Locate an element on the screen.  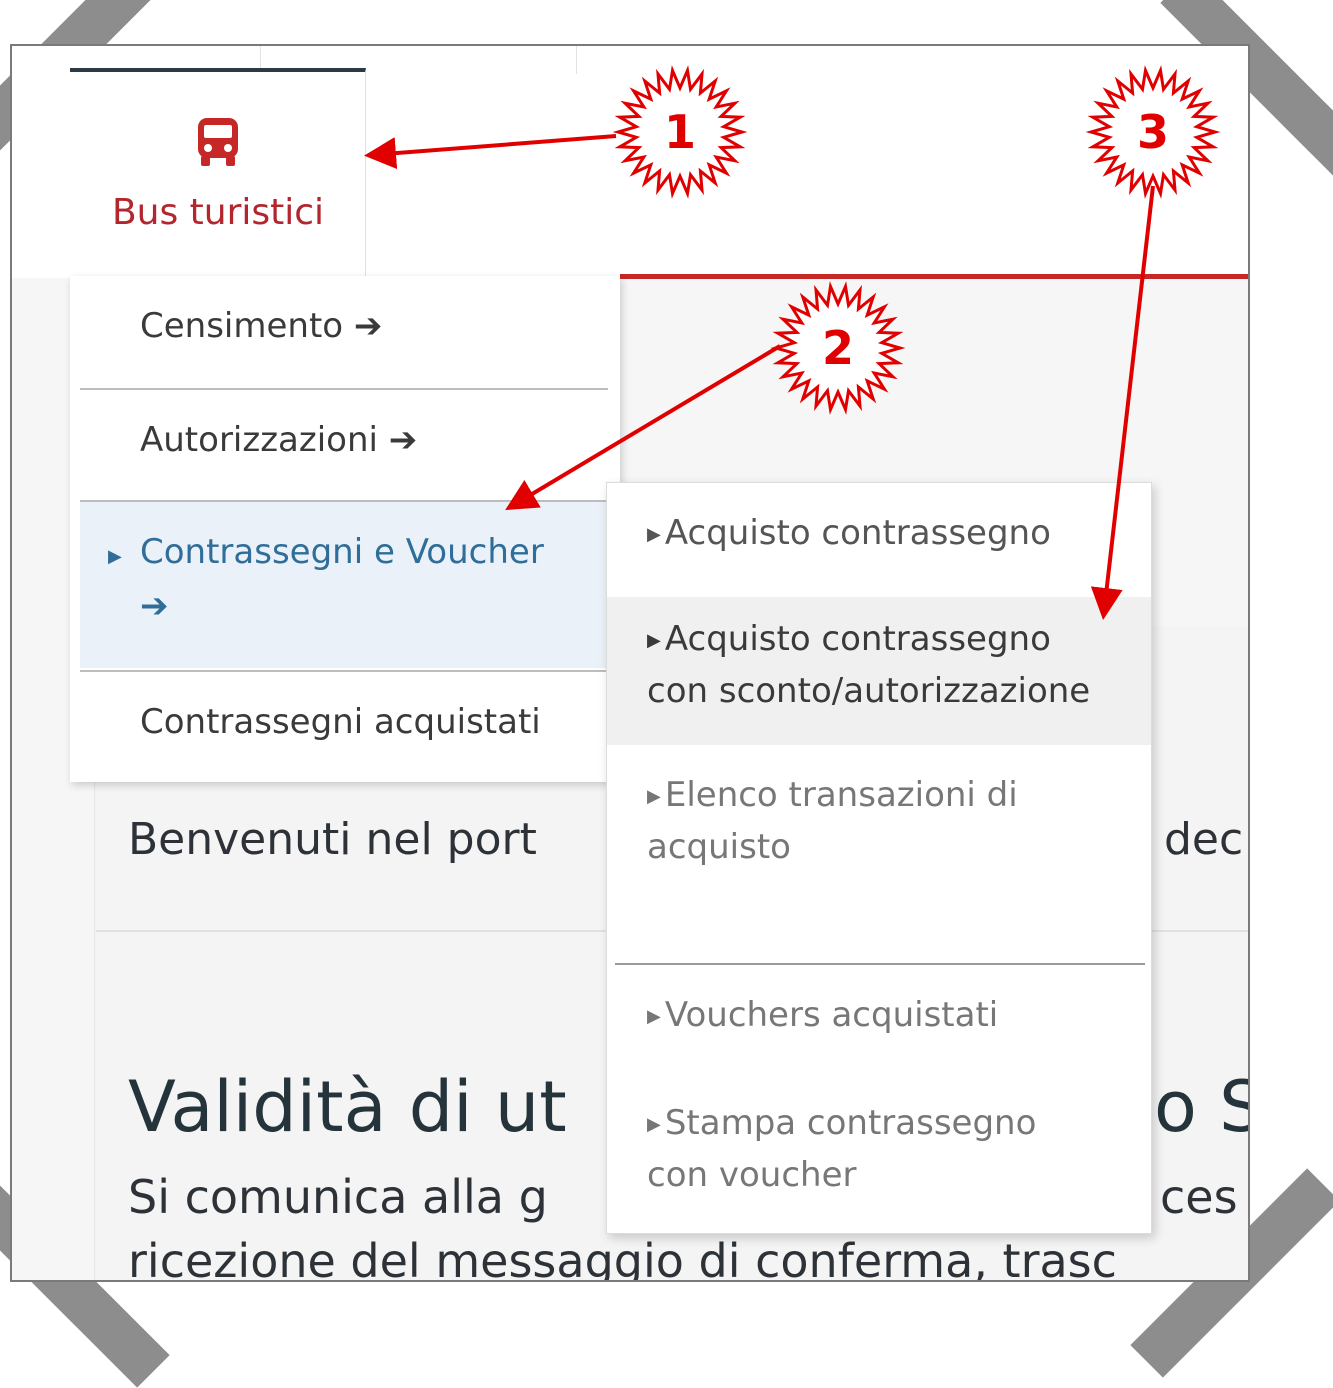
notice-paragraph-line1-tail: ces is located at coordinates (1199, 1197).